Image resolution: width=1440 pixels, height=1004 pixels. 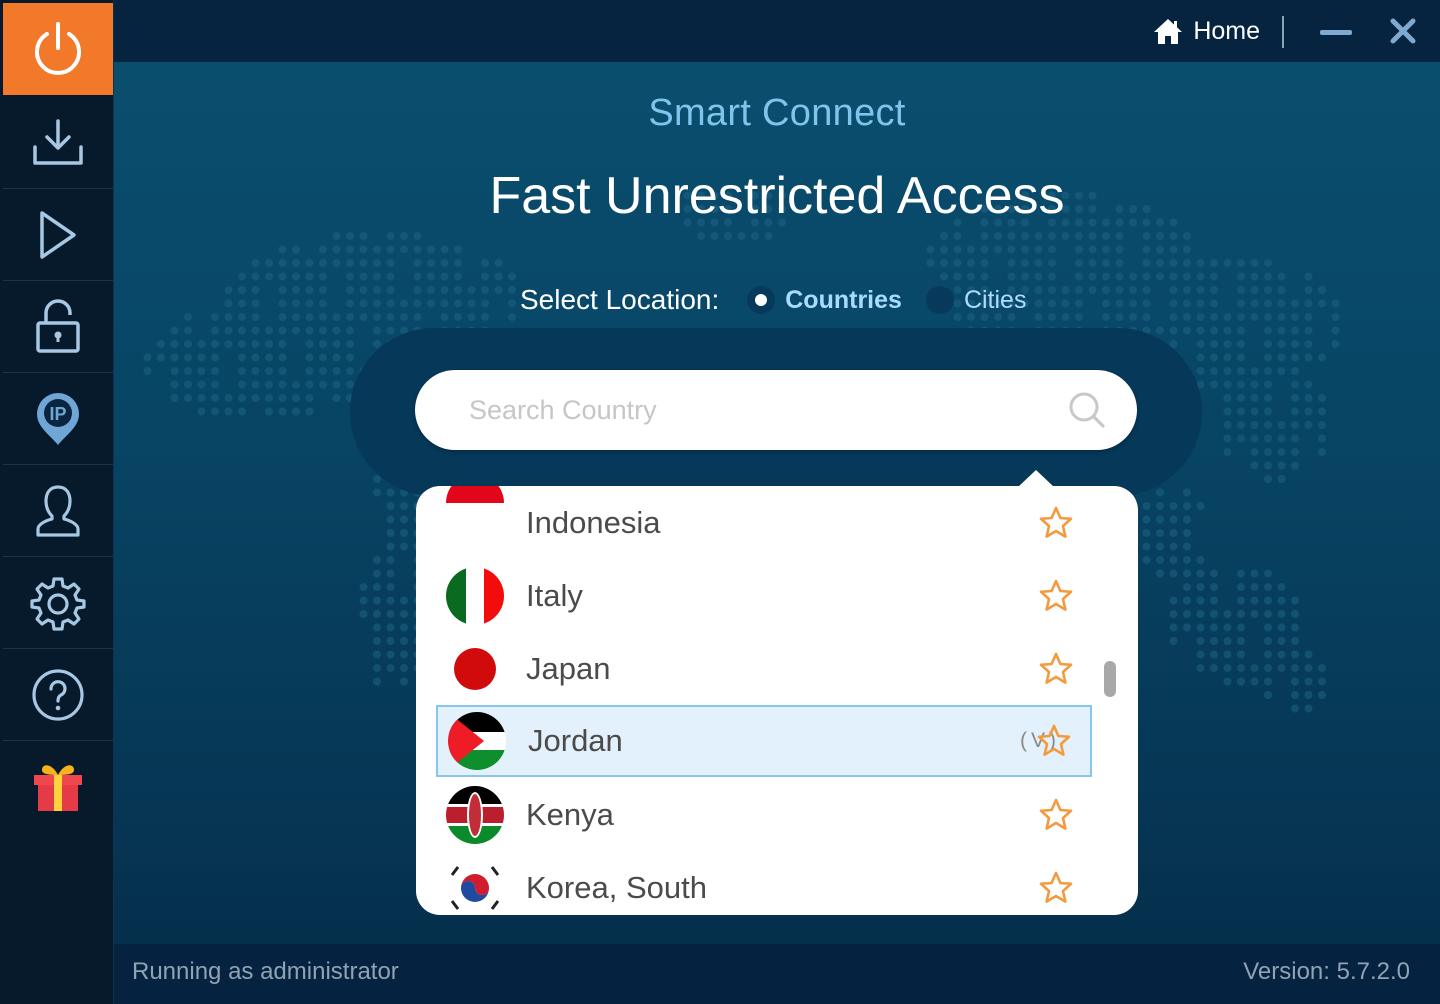 What do you see at coordinates (749, 410) in the screenshot?
I see `search-input` at bounding box center [749, 410].